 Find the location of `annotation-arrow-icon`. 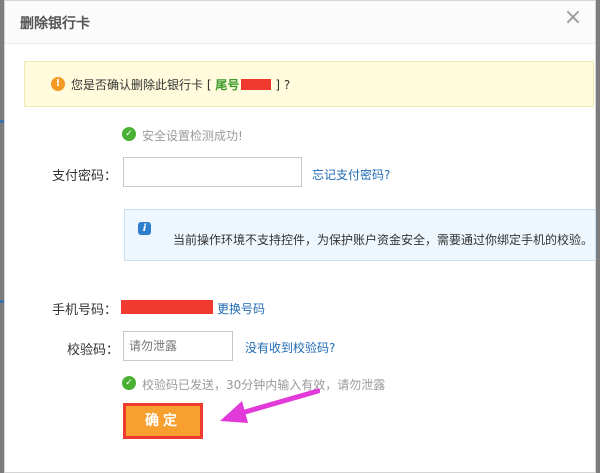

annotation-arrow-icon is located at coordinates (270, 405).